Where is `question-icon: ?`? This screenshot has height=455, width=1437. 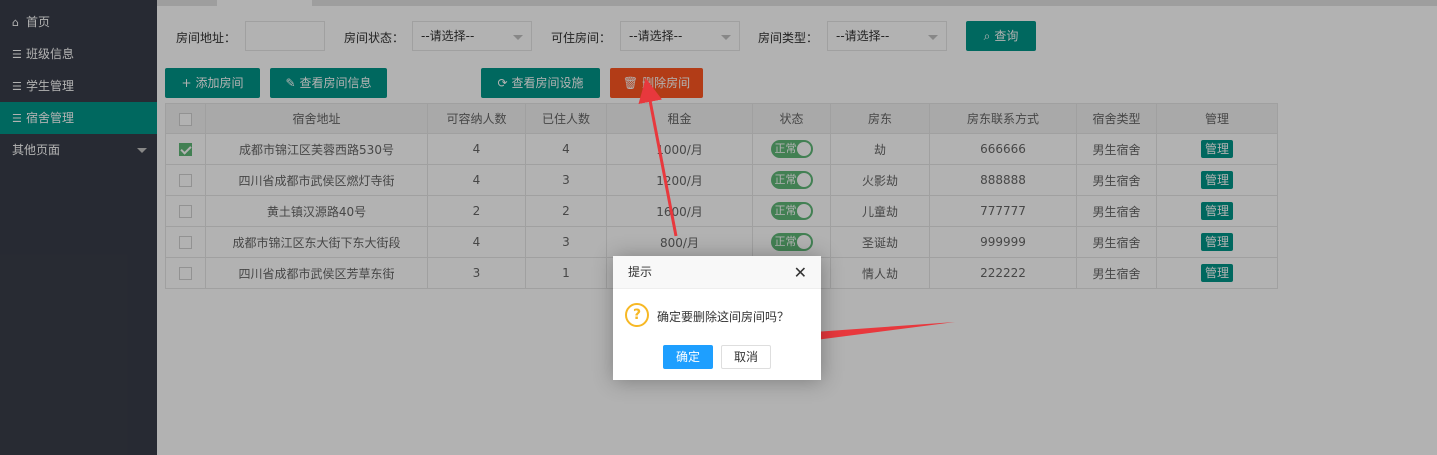
question-icon: ? is located at coordinates (637, 315).